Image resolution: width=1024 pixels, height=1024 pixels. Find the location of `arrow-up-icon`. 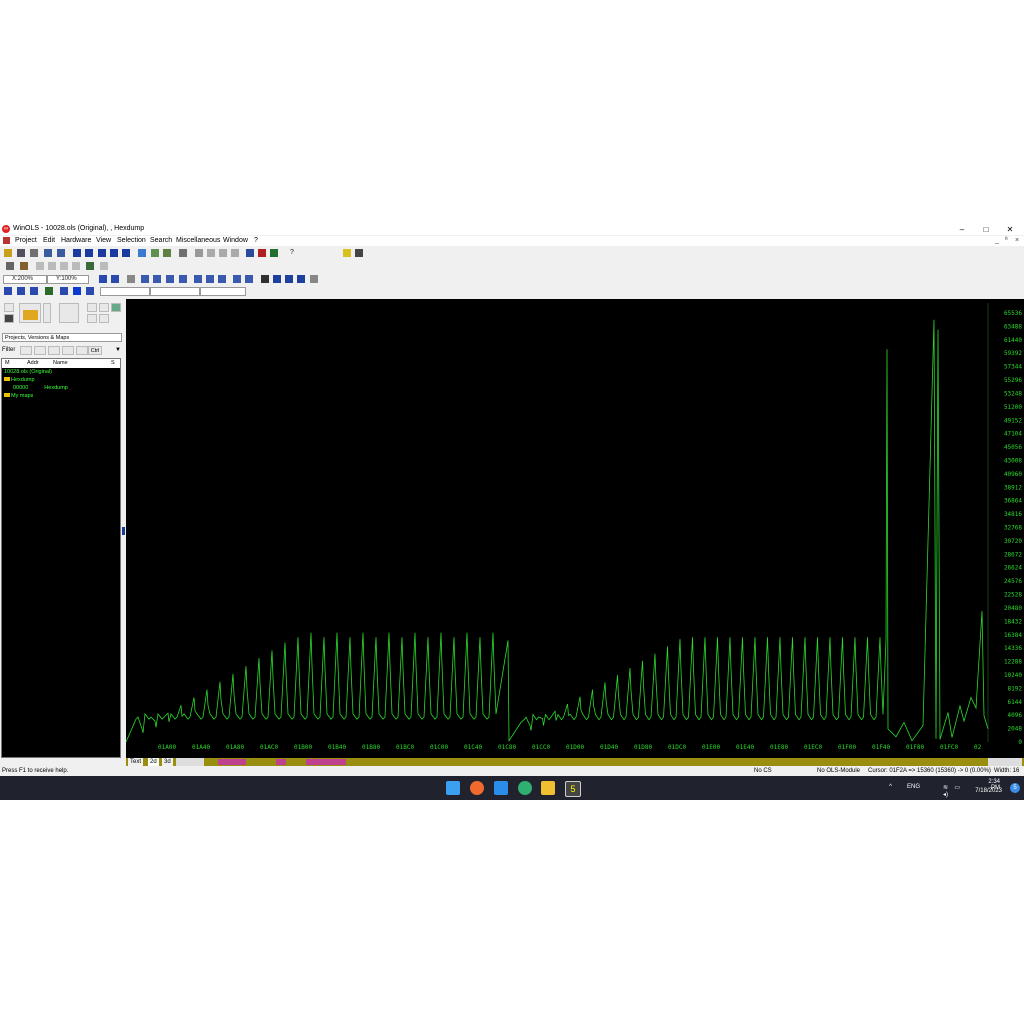

arrow-up-icon is located at coordinates (52, 266).